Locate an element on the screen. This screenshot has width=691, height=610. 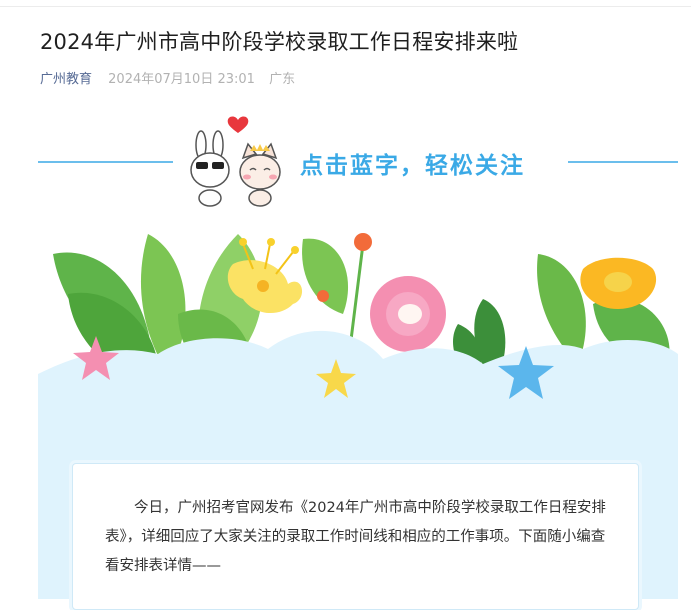
rabbit-mascot-icon is located at coordinates (210, 168).